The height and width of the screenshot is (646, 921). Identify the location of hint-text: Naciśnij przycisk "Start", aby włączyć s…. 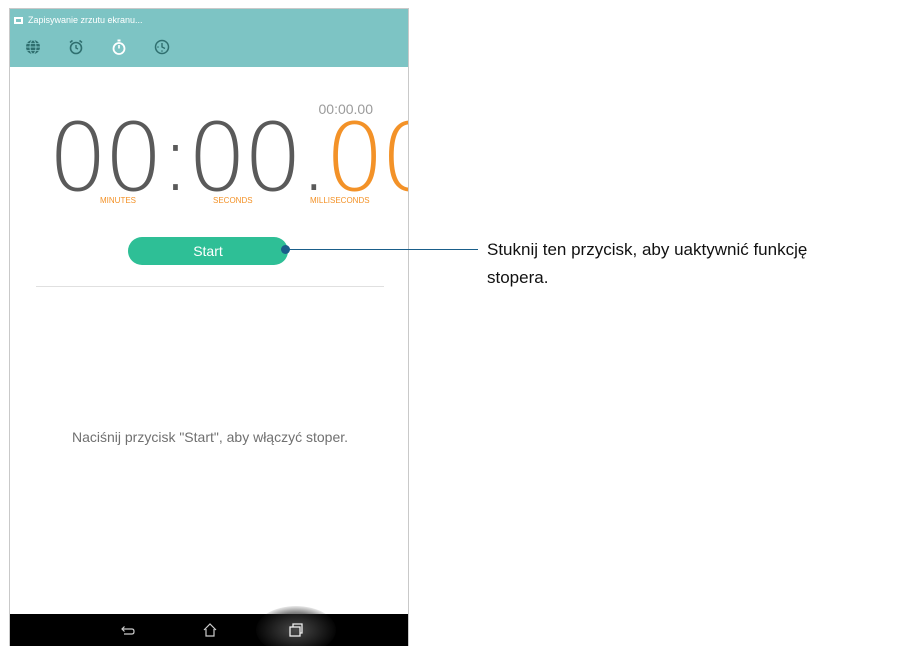
(210, 437).